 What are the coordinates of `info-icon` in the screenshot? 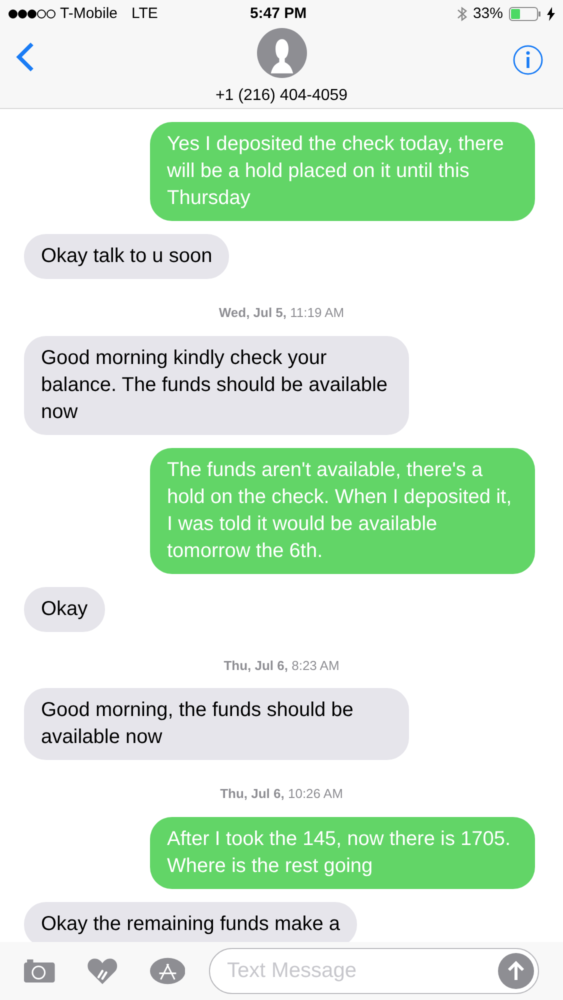 It's located at (528, 60).